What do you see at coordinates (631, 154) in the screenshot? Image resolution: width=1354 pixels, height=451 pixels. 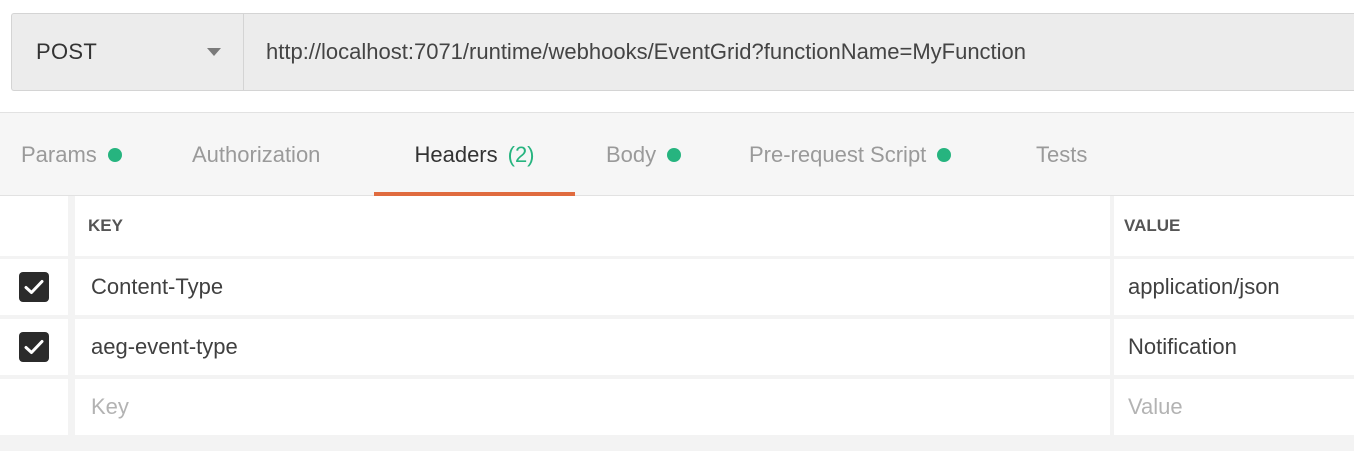 I see `tab-body-label: Body` at bounding box center [631, 154].